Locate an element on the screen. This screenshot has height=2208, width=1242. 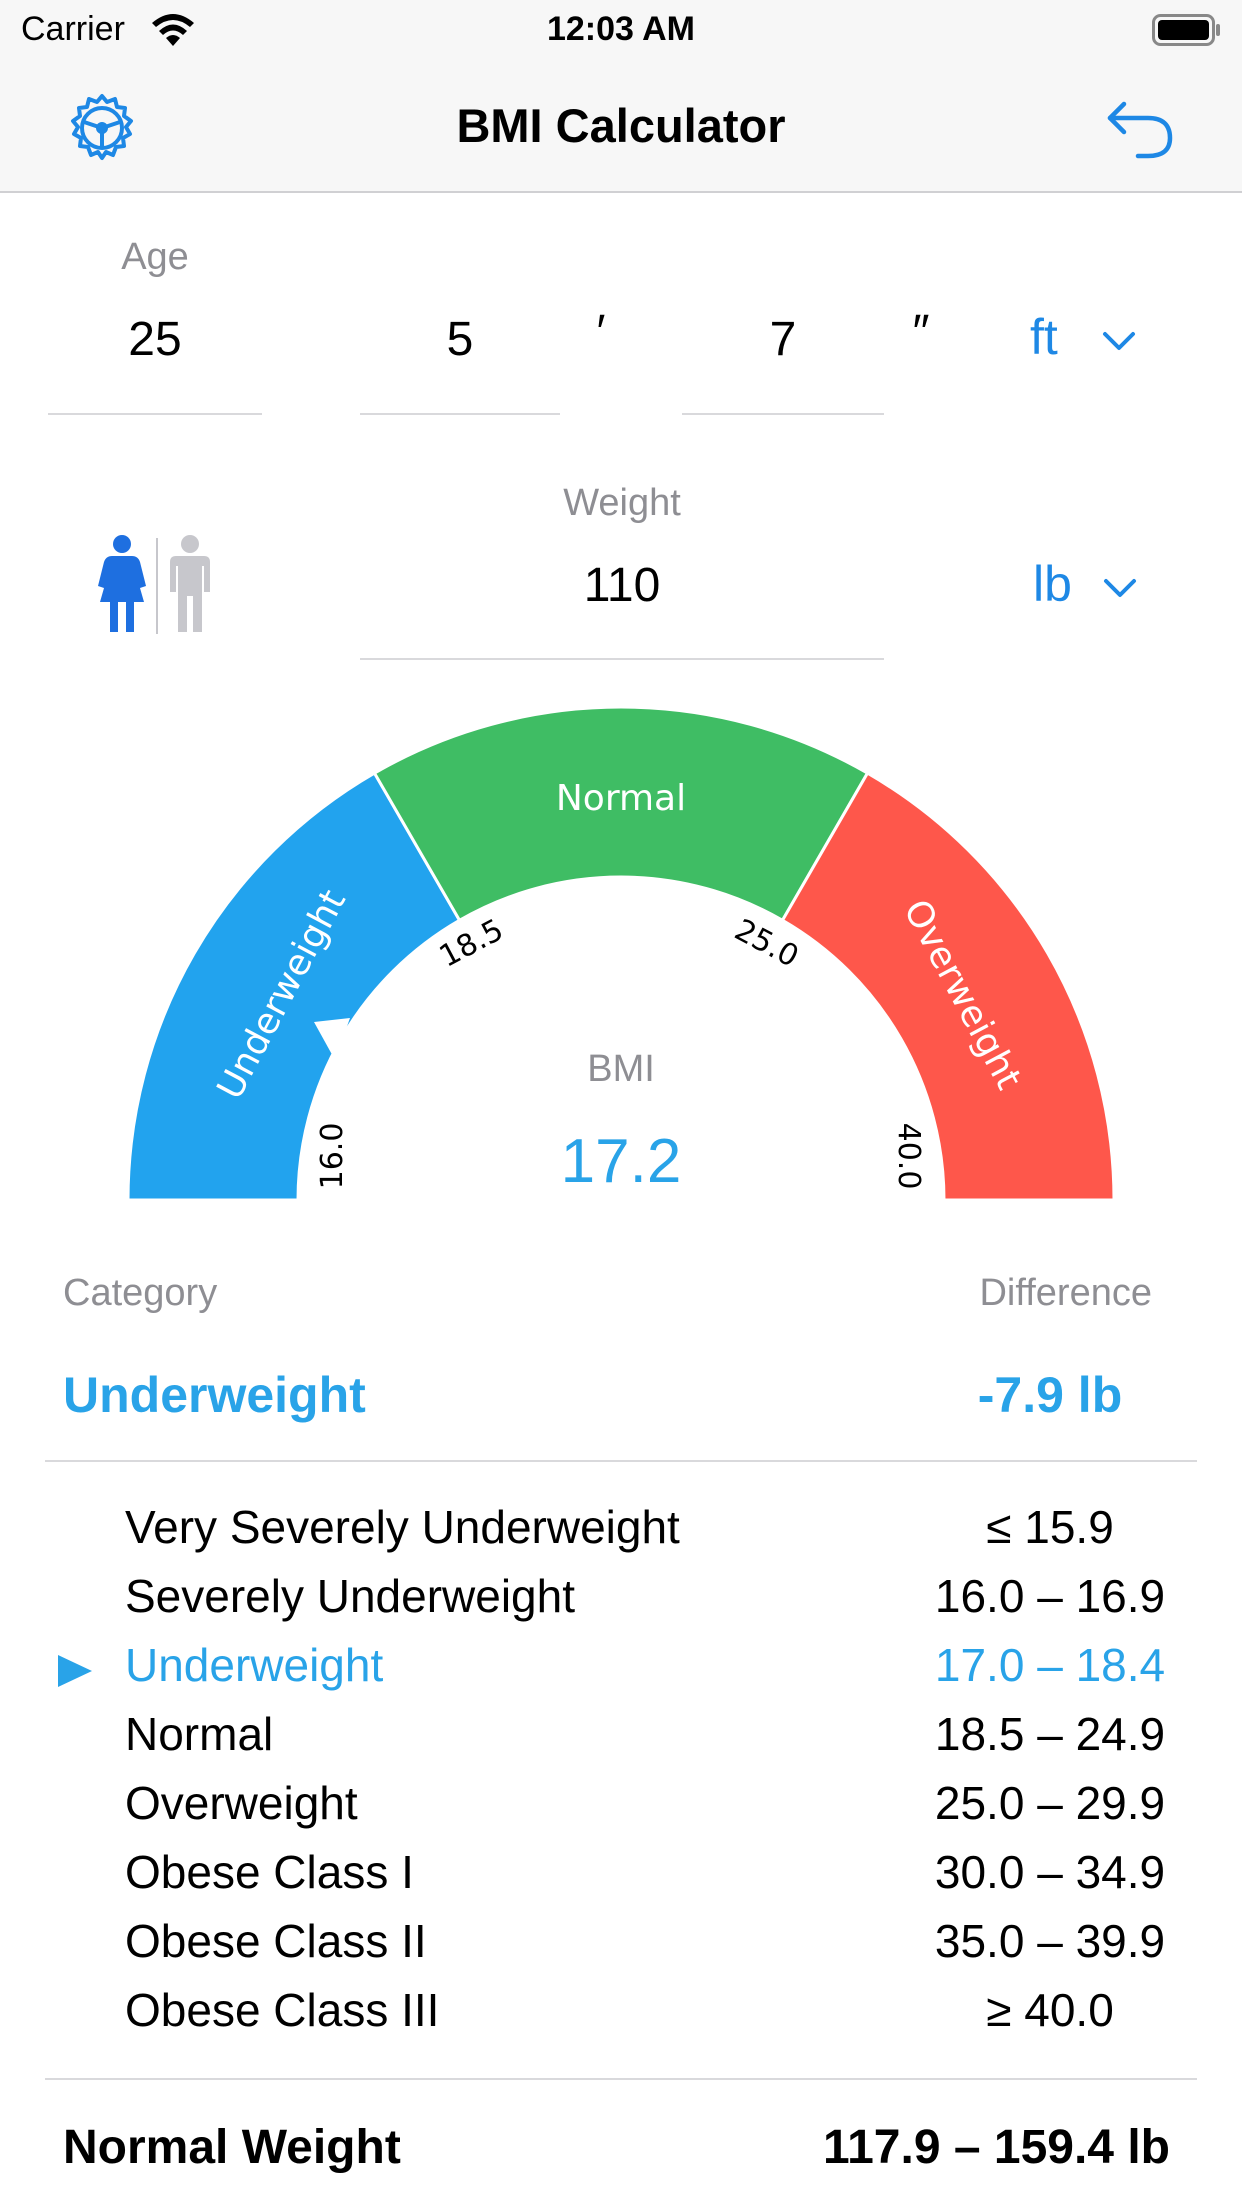
gauge-label-normal: Normal is located at coordinates (621, 798).